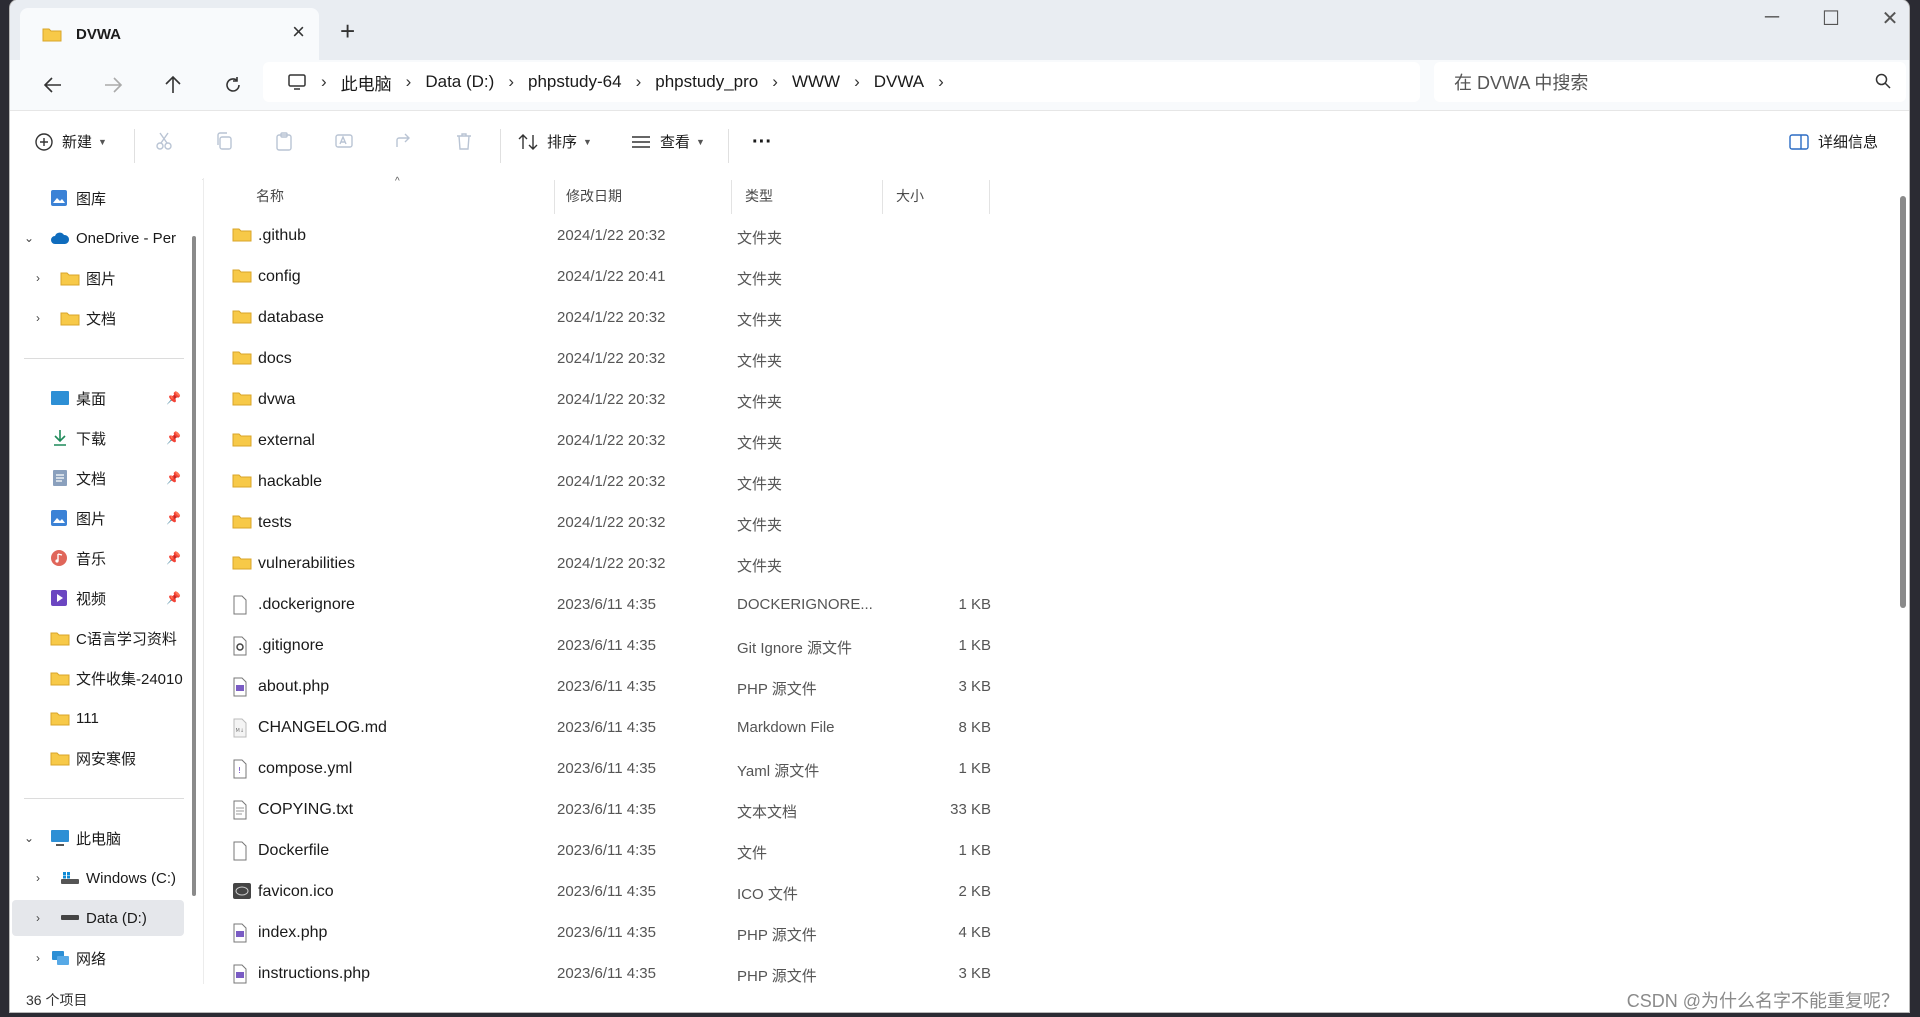 The image size is (1920, 1017). I want to click on new-tab-button: +, so click(347, 31).